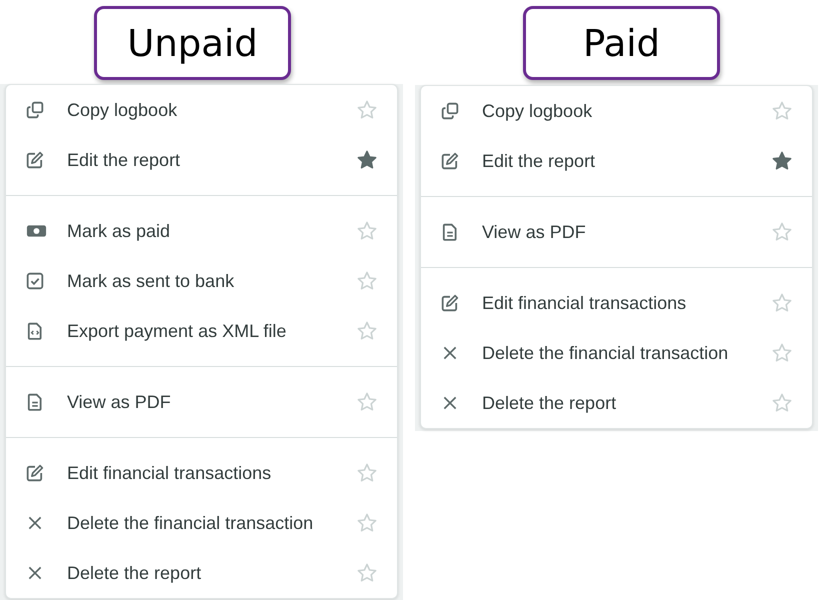 This screenshot has height=600, width=820. Describe the element at coordinates (35, 331) in the screenshot. I see `code-file-icon` at that location.